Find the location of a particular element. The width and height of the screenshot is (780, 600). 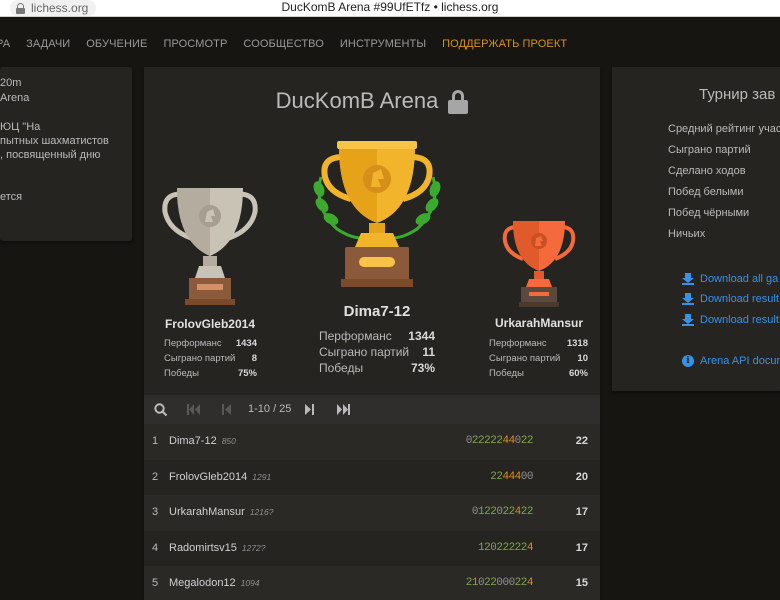

gold-trophy-icon is located at coordinates (377, 214).